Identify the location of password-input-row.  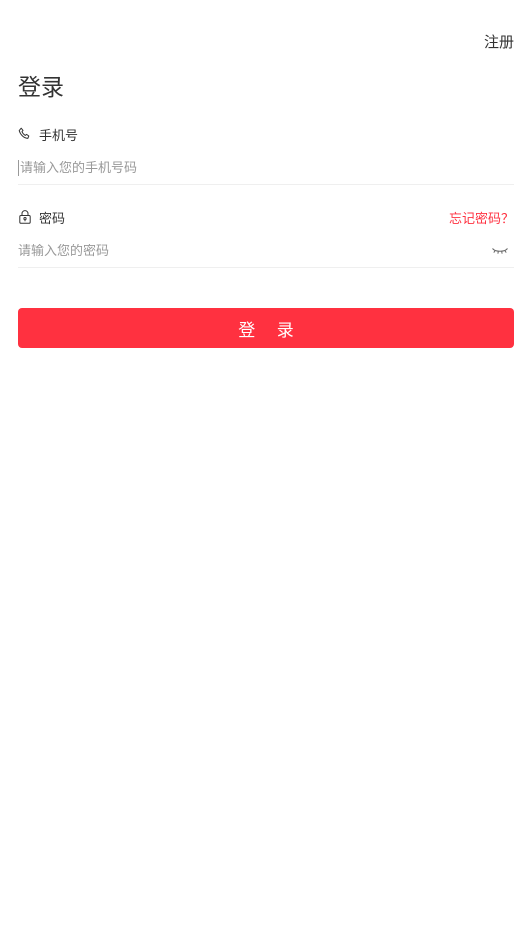
(266, 251).